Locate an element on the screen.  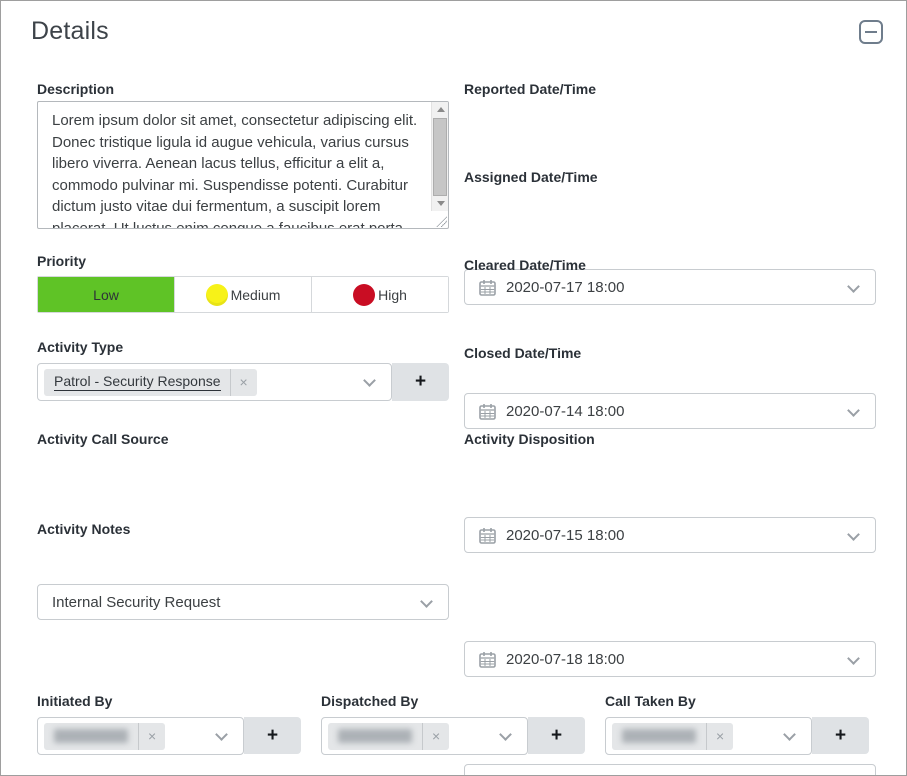
activity-type-select: Patrol - Security Response × is located at coordinates (214, 382).